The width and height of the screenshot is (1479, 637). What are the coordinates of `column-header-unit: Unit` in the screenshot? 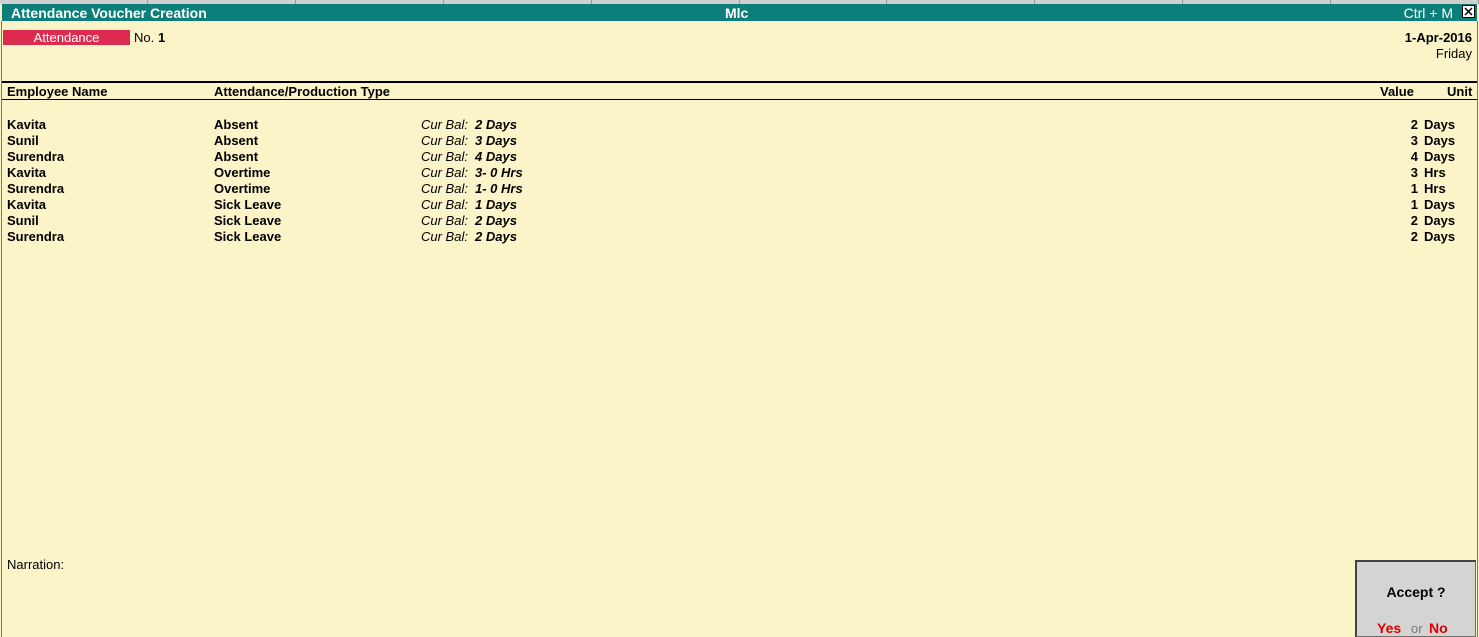 It's located at (1460, 91).